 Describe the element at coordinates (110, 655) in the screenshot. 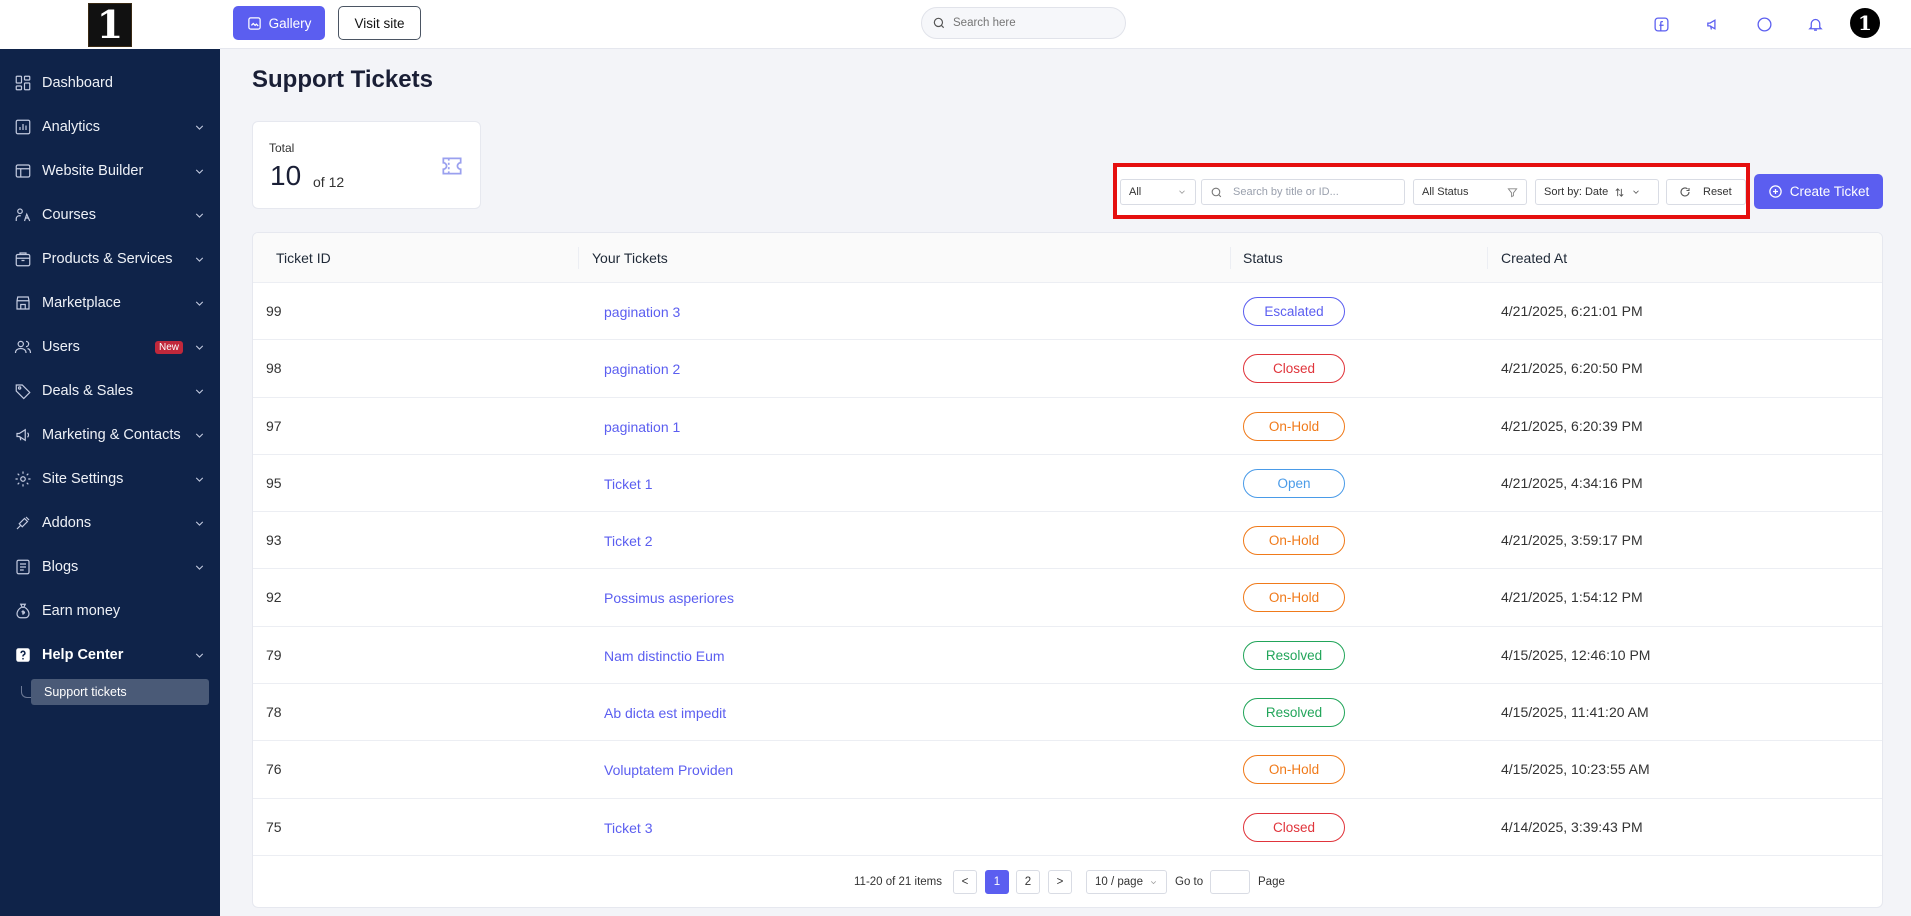

I see `sidebar-item-help-center: Help Center` at that location.